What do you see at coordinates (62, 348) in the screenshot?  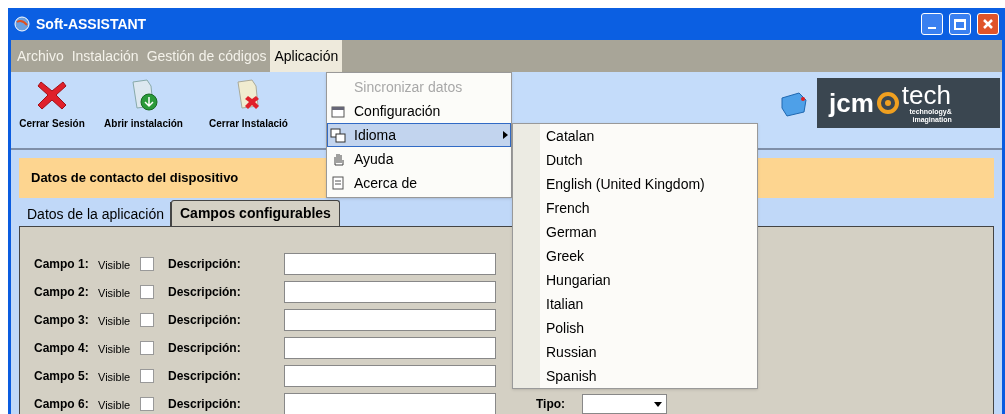 I see `field-label: Campo 4:` at bounding box center [62, 348].